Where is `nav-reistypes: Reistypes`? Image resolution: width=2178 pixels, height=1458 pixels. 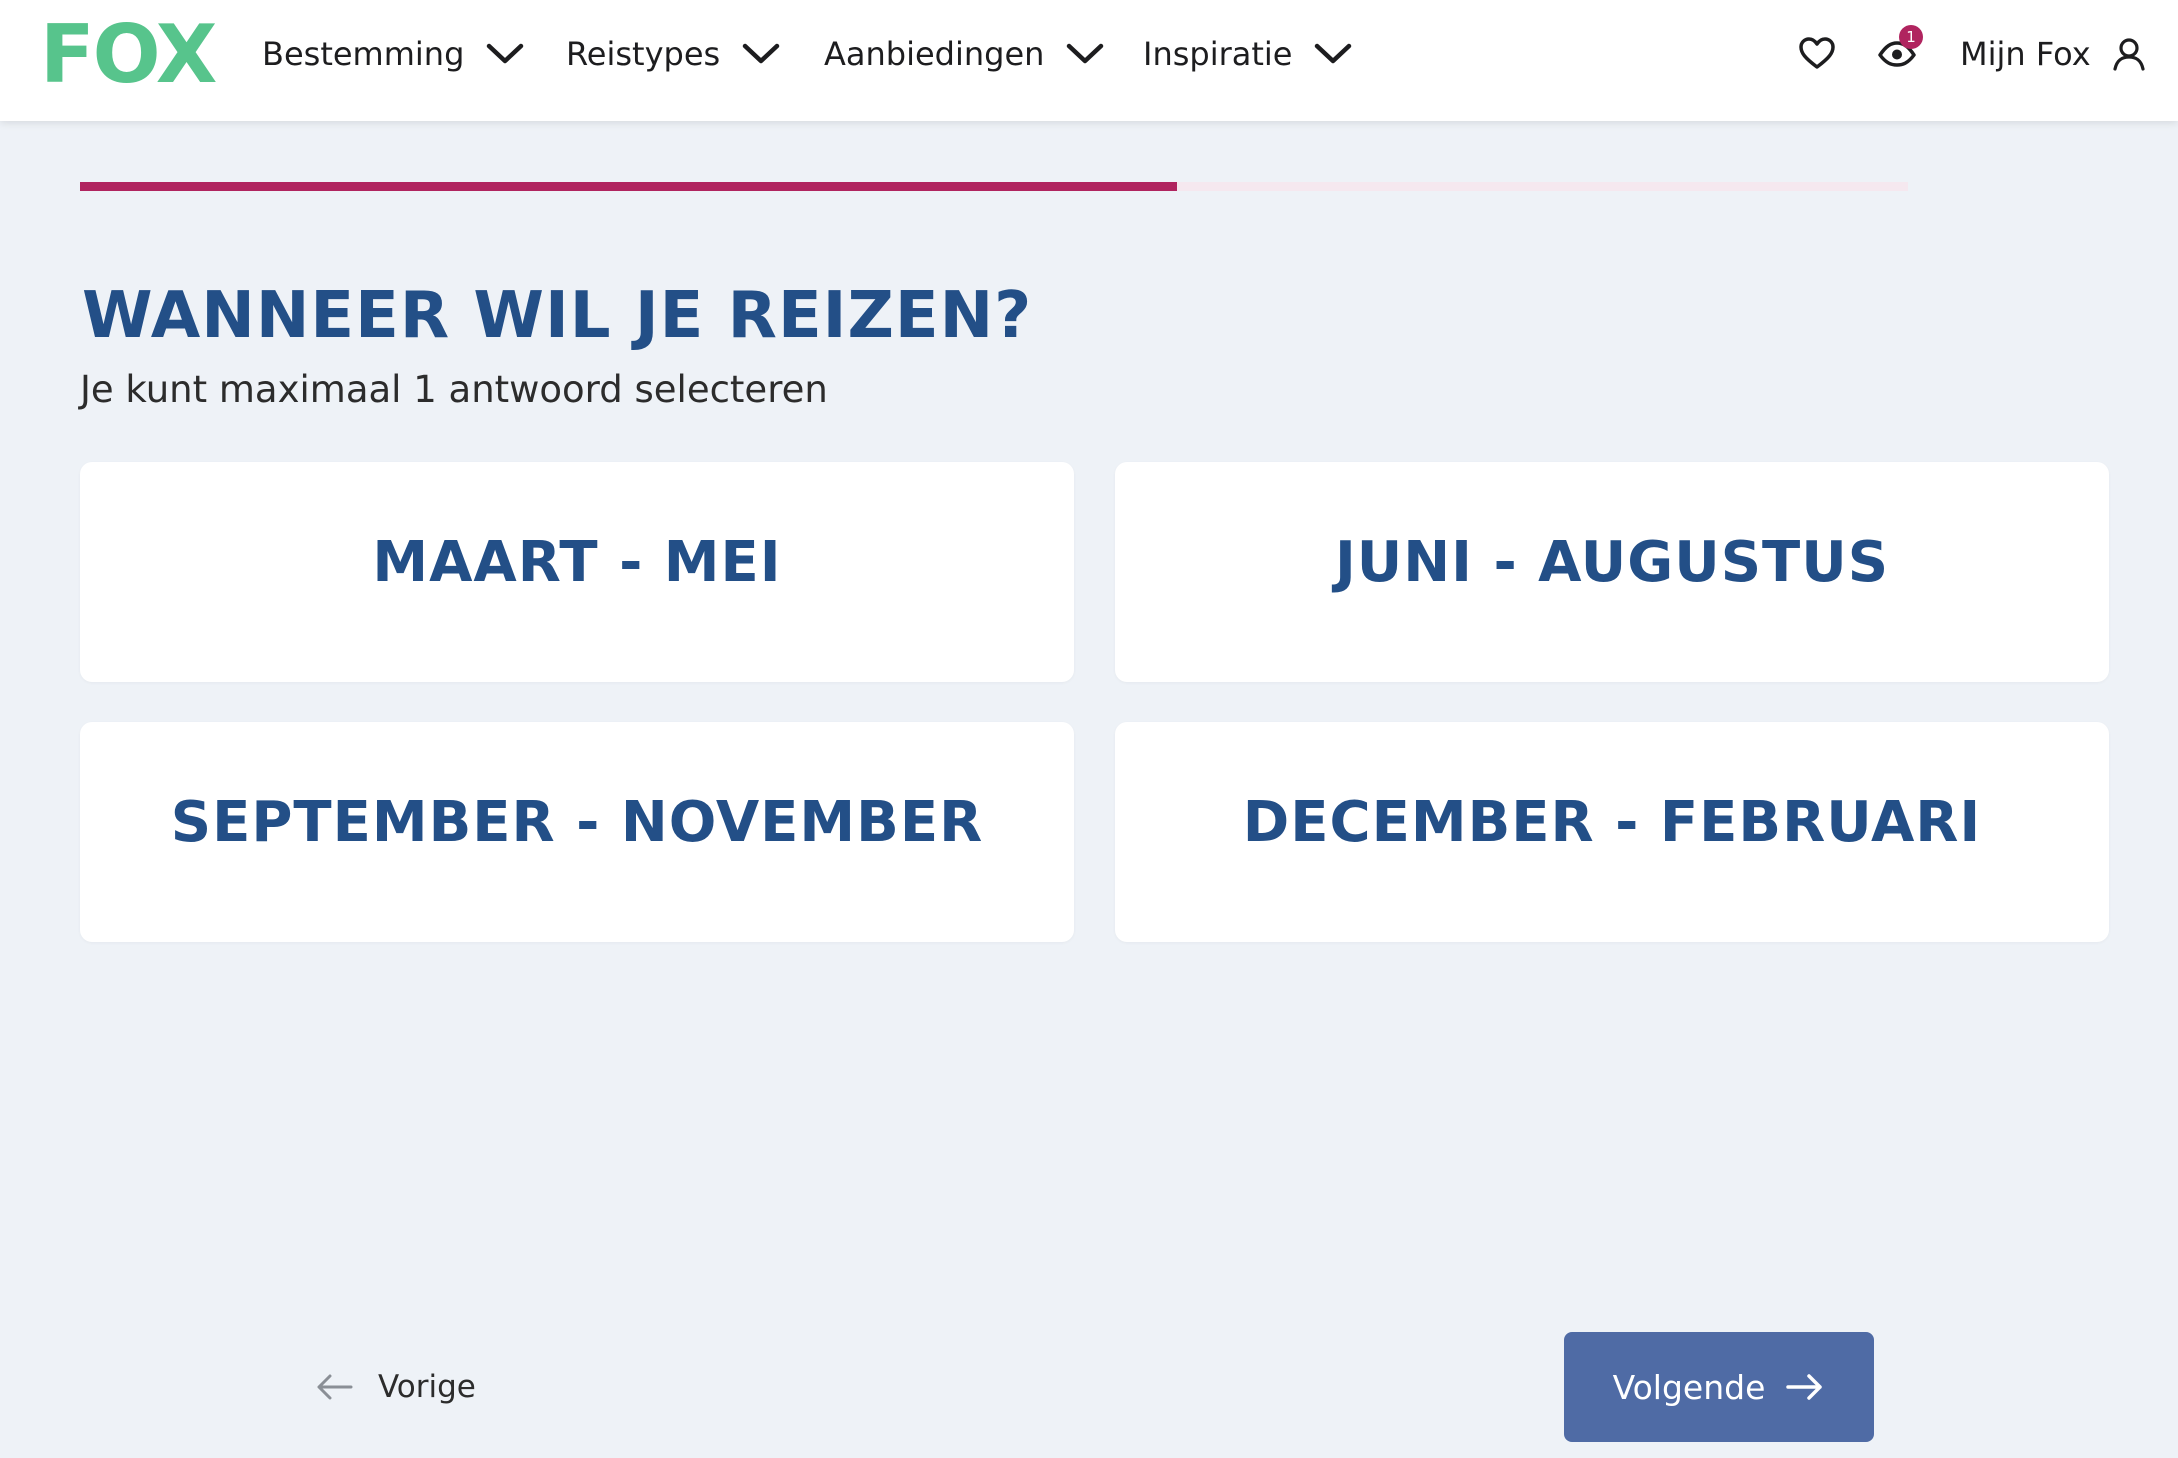
nav-reistypes: Reistypes is located at coordinates (673, 54).